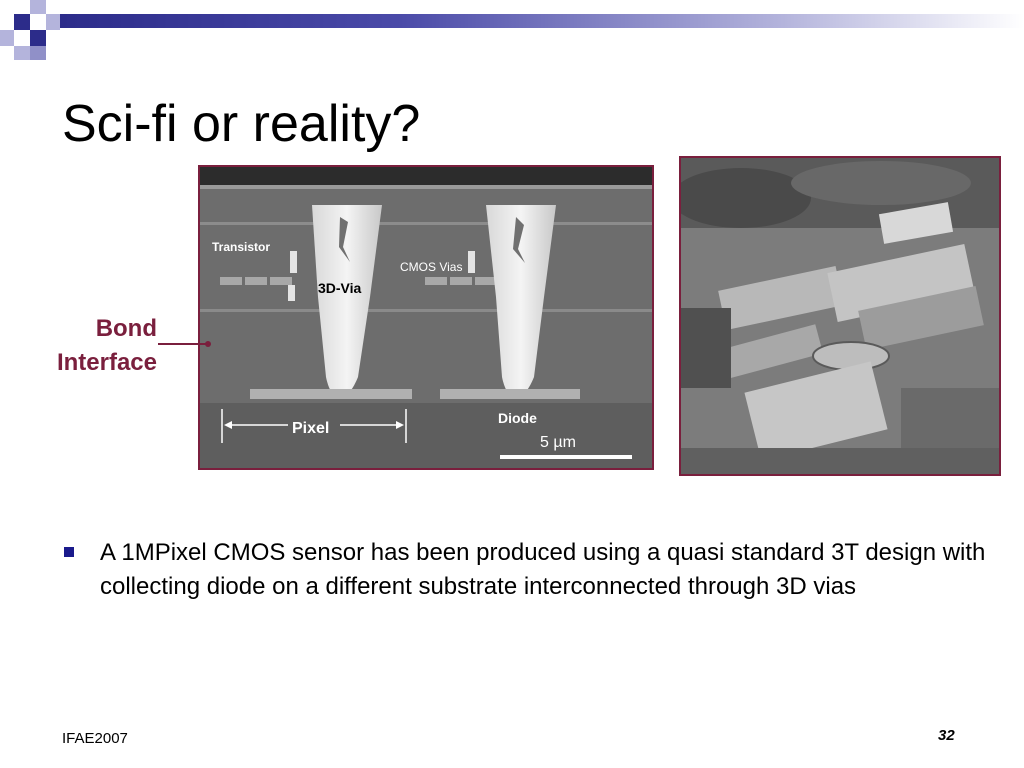 The width and height of the screenshot is (1024, 768). Describe the element at coordinates (310, 428) in the screenshot. I see `pixel-label: Pixel` at that location.